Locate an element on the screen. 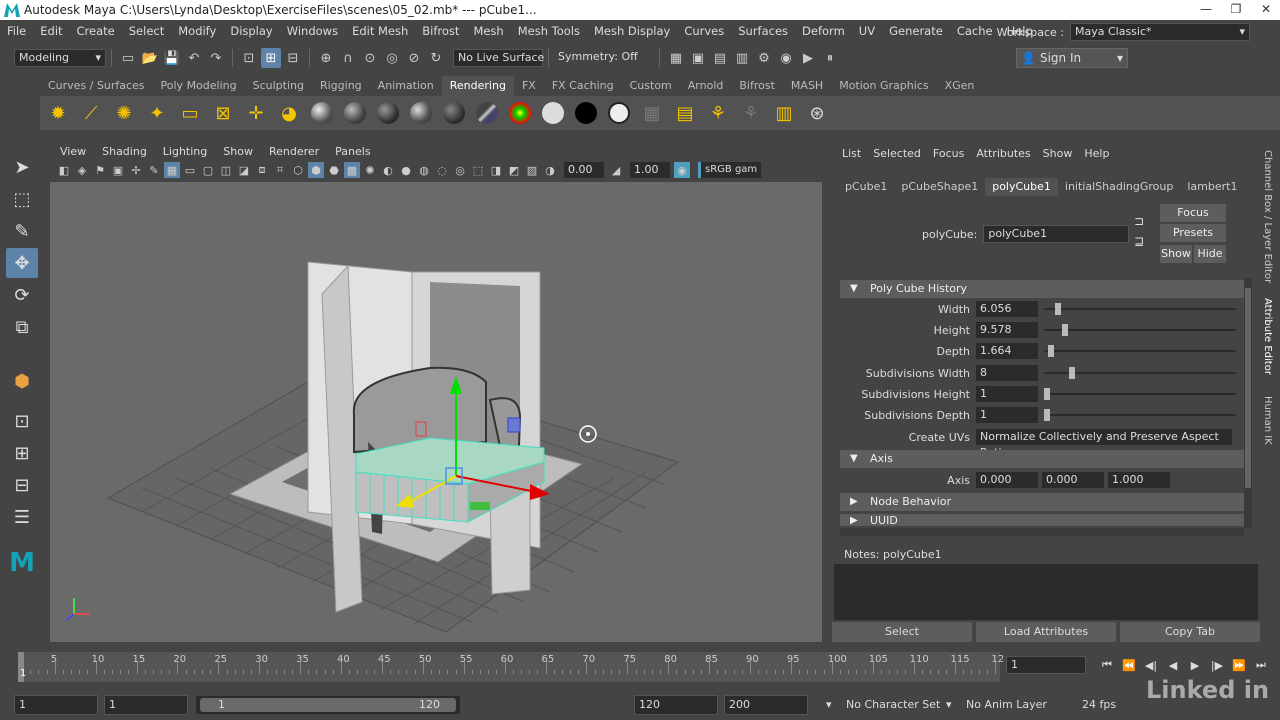 This screenshot has height=720, width=1280. shelf-tab-arnold: Arnold is located at coordinates (706, 86).